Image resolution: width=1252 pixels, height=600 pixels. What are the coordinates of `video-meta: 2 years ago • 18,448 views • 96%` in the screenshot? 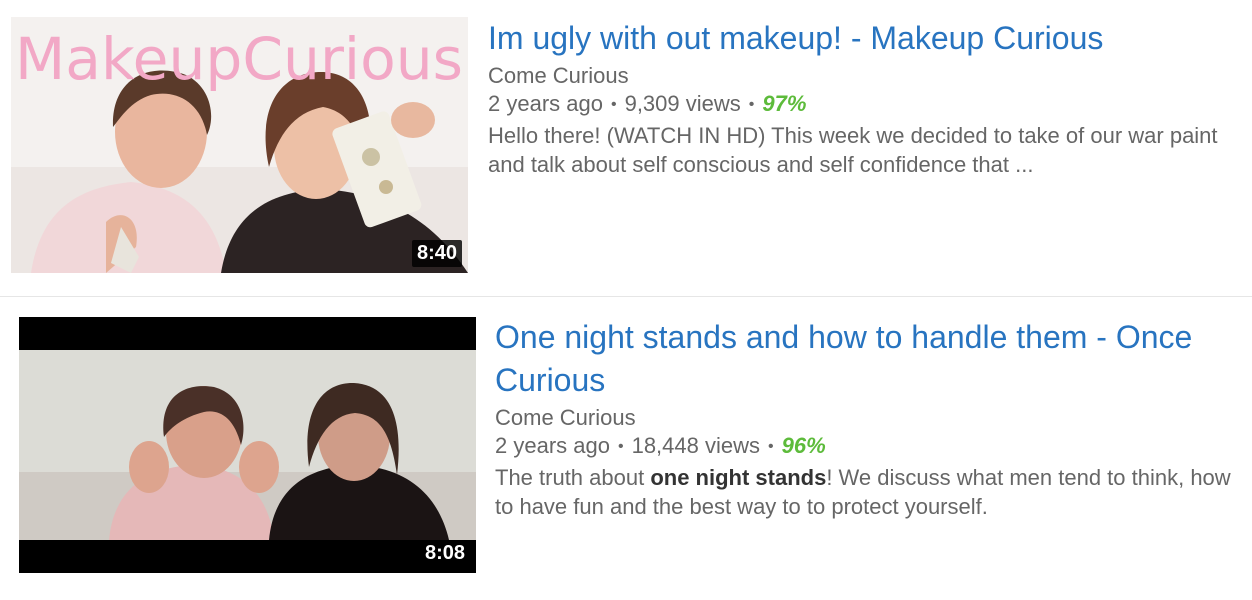 It's located at (865, 446).